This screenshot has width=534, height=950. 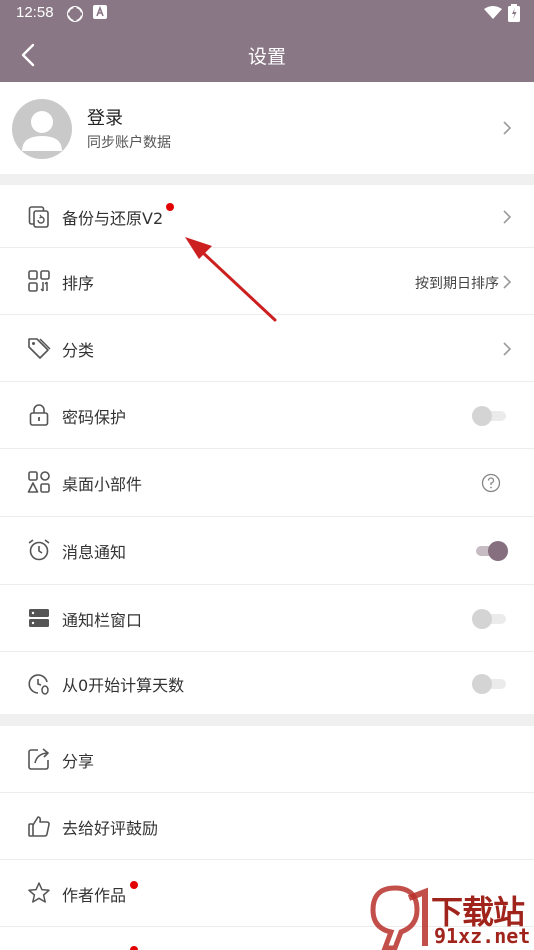 I want to click on app-bar: 设置, so click(x=267, y=55).